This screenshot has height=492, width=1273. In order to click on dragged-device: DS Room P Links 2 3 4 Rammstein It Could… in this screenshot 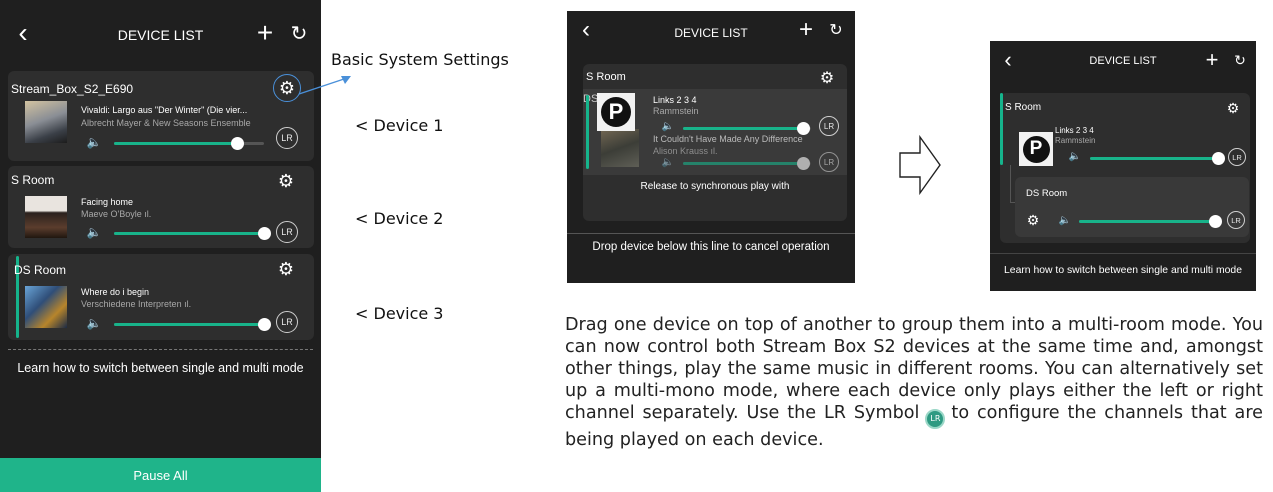, I will do `click(715, 132)`.